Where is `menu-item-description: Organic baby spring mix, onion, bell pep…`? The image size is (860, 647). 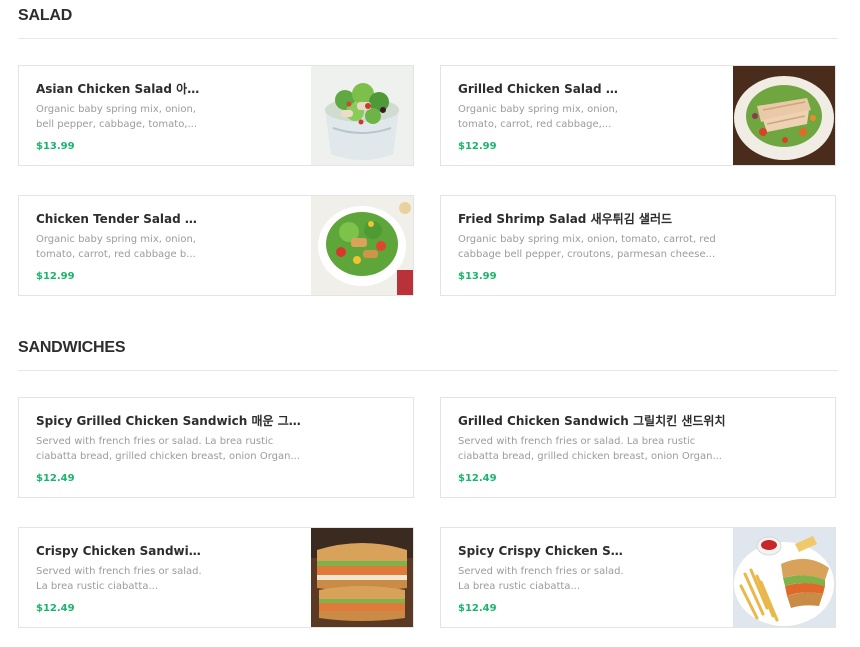 menu-item-description: Organic baby spring mix, onion, bell pep… is located at coordinates (117, 117).